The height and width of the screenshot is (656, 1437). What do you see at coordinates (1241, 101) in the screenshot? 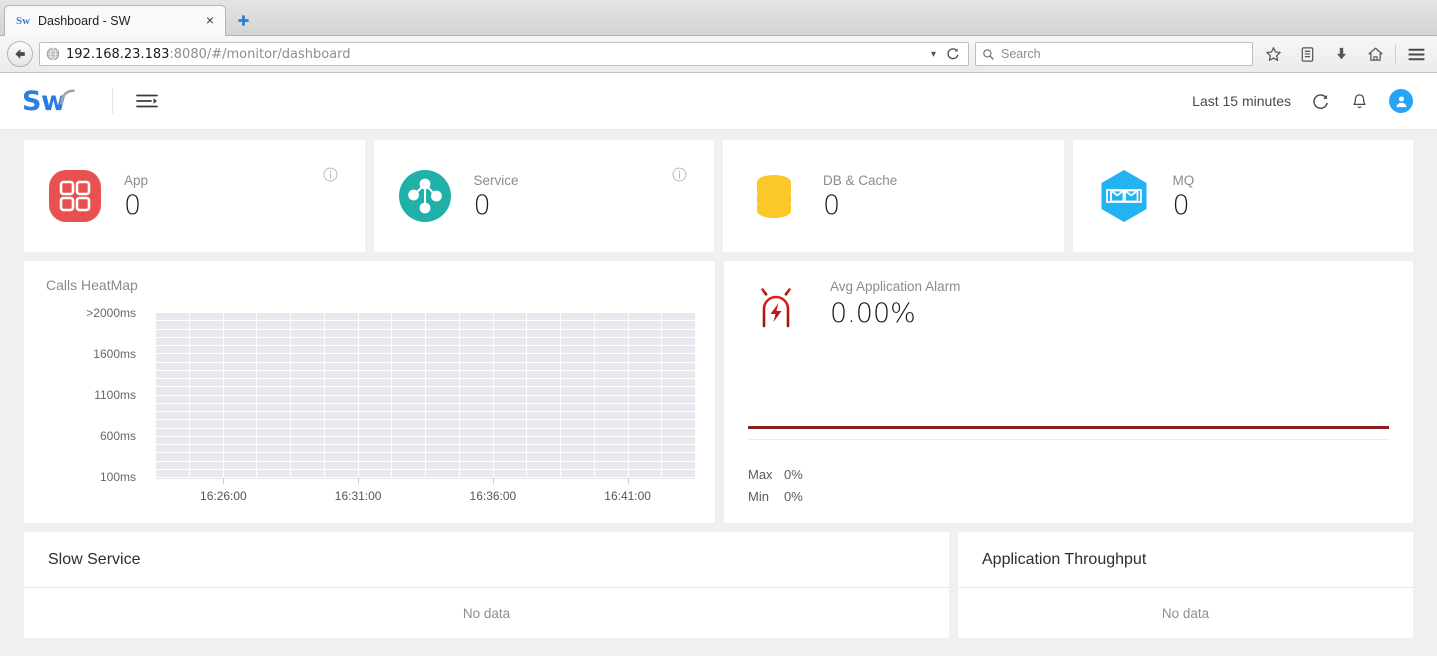
I see `time-range-selector: Last 15 minutes` at bounding box center [1241, 101].